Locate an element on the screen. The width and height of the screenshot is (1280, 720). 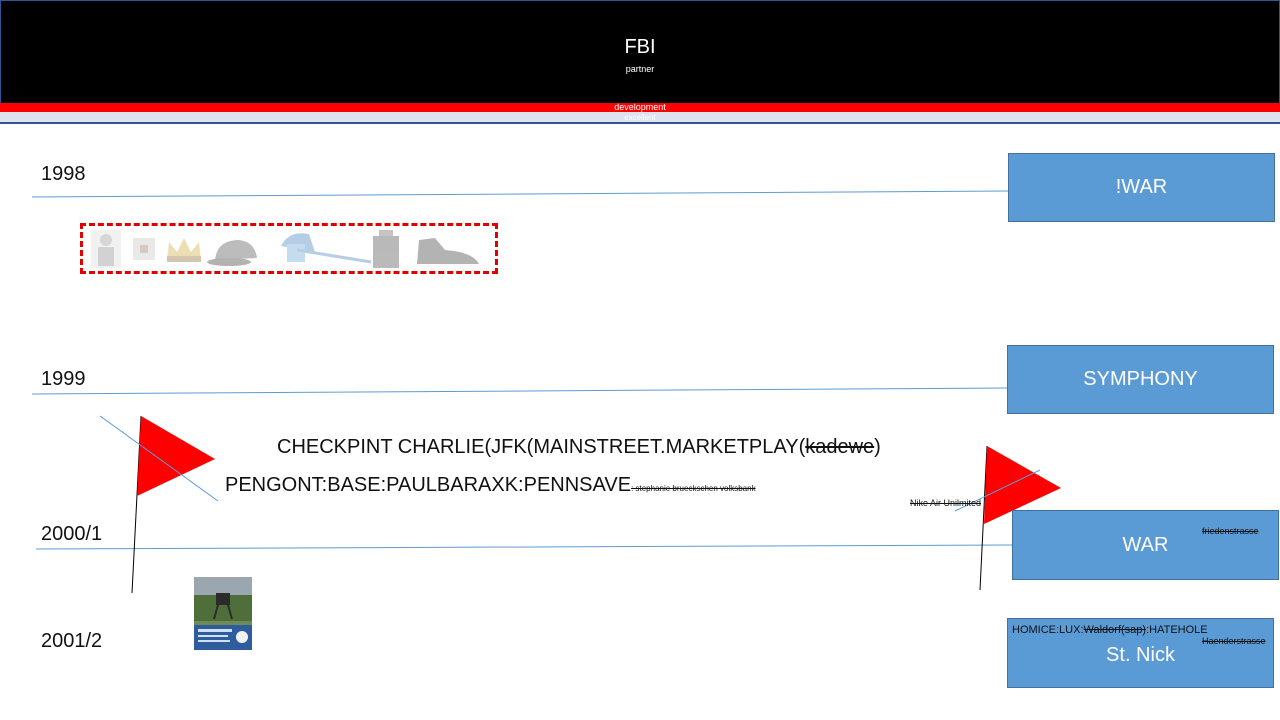
homice-note: HOMICE:LUX:Waldorf(sap):HATEHOLE is located at coordinates (1110, 630).